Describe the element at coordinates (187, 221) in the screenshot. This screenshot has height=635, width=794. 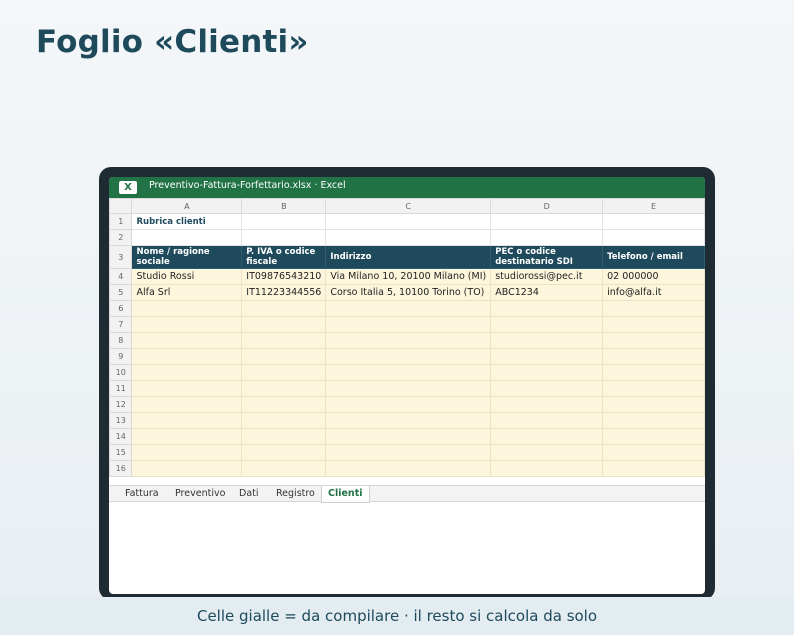
I see `sheet-caption-cell: Rubrica clienti` at that location.